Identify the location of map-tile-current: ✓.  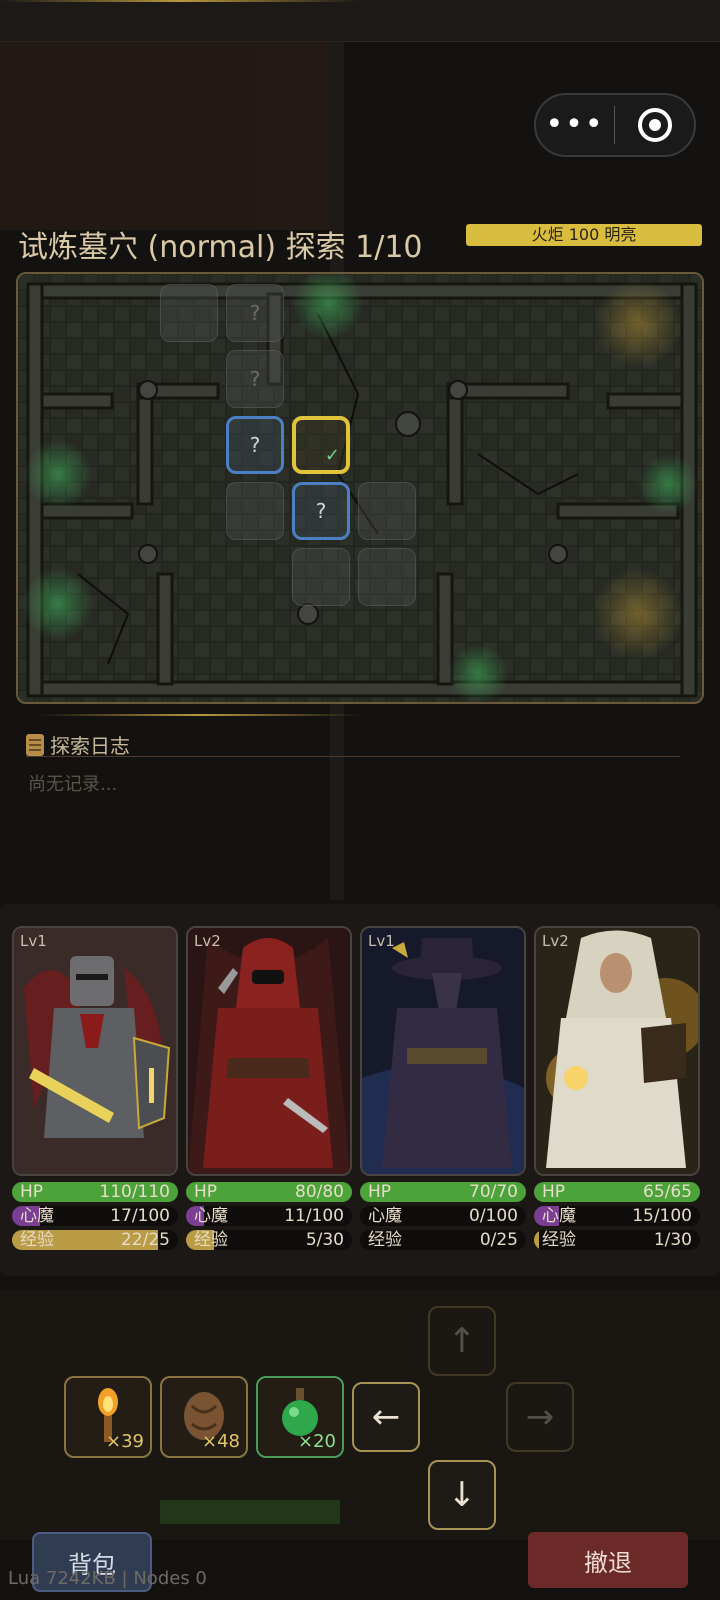
(321, 445).